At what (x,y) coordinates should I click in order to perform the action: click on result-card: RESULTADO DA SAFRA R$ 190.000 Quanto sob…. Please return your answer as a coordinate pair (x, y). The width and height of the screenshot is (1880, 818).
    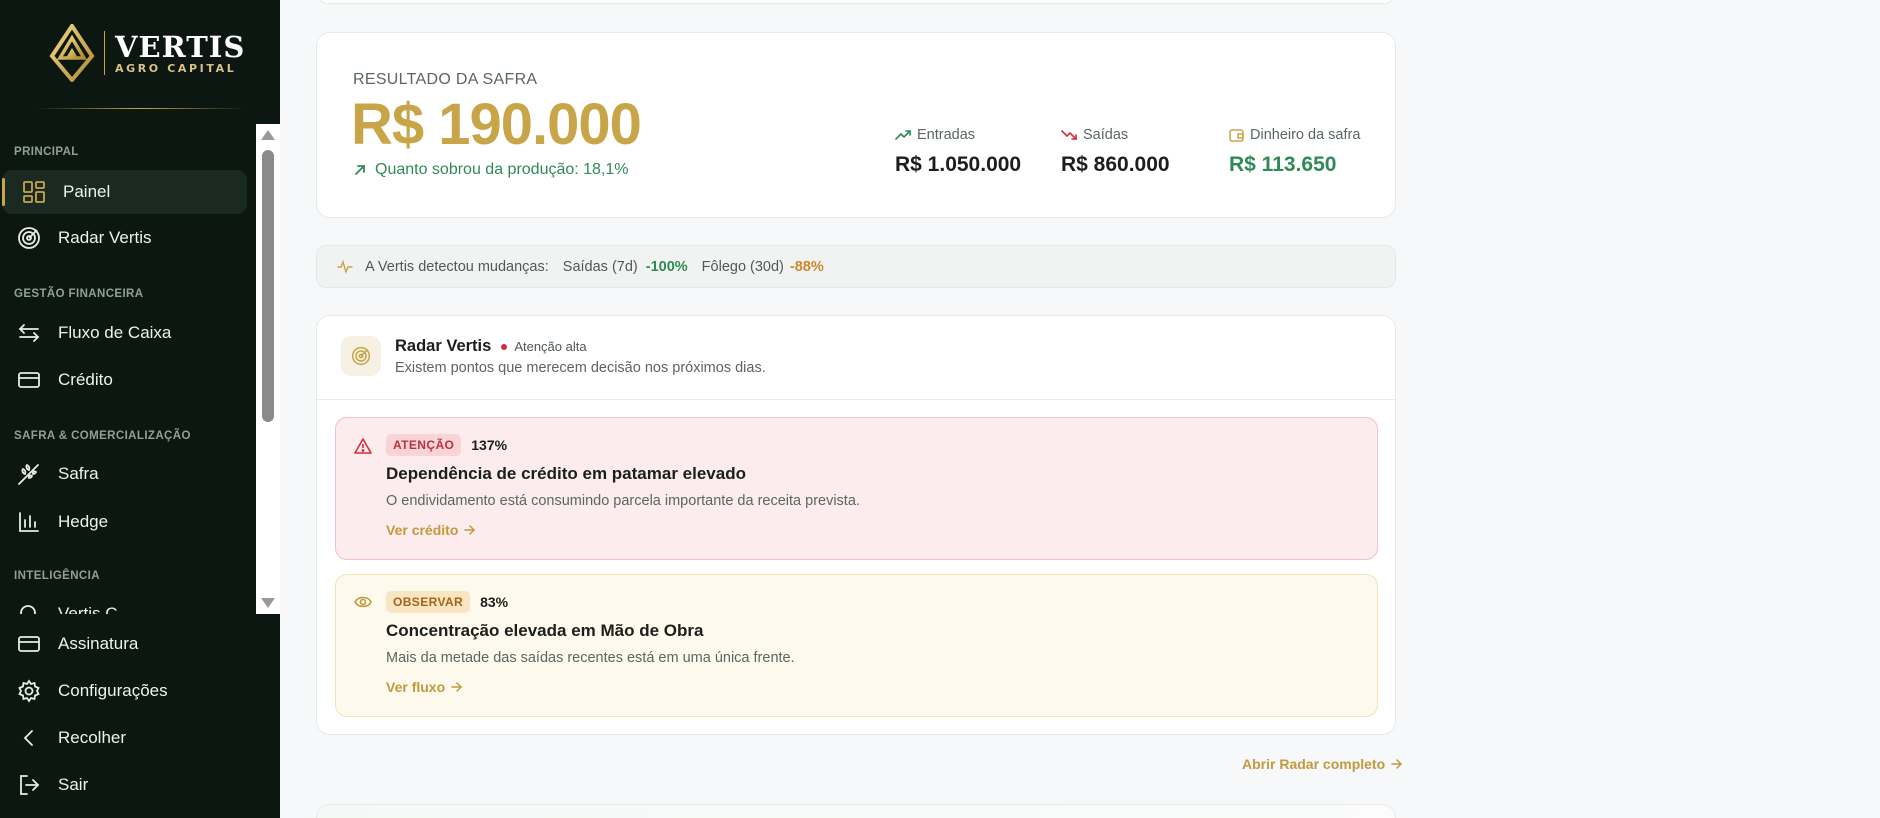
    Looking at the image, I should click on (856, 125).